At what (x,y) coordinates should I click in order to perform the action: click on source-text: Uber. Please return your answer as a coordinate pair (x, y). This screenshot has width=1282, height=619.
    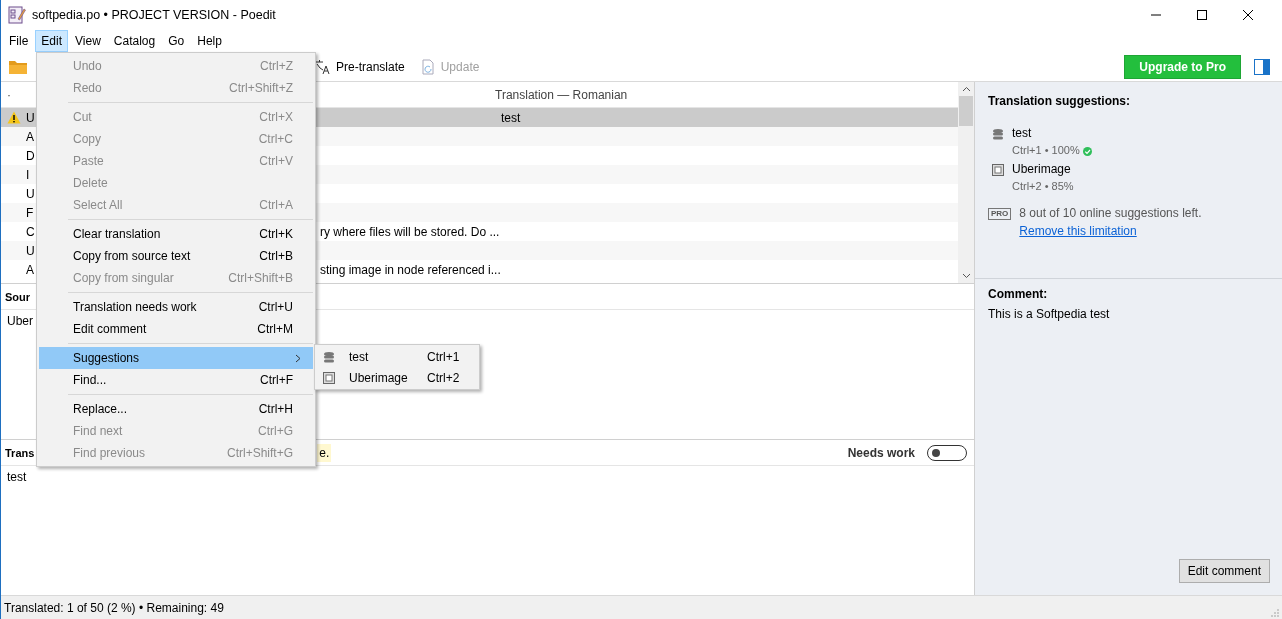
    Looking at the image, I should click on (20, 321).